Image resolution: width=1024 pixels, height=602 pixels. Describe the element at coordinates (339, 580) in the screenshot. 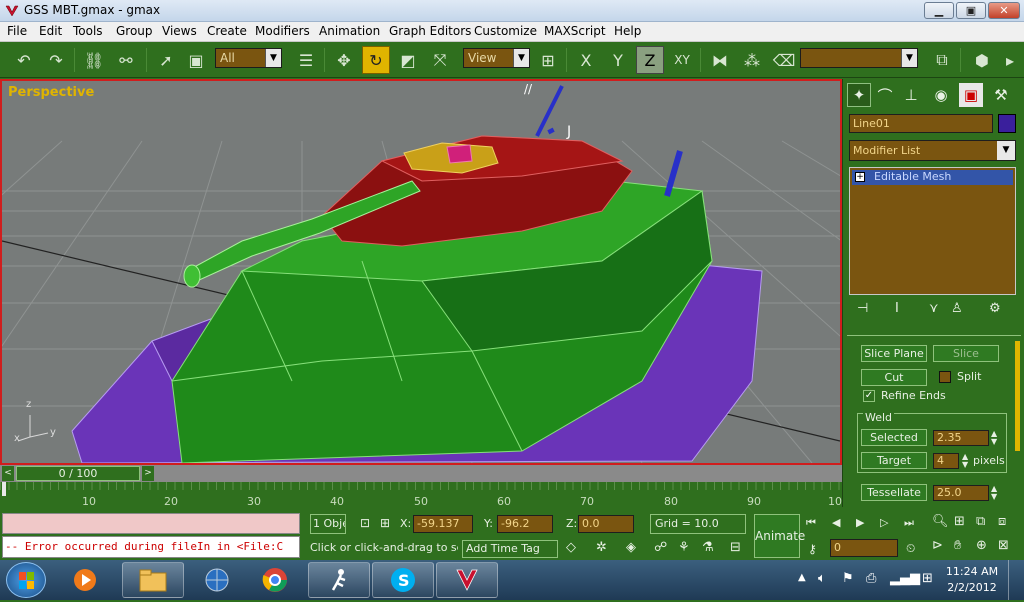

I see `aim-runner-icon` at that location.